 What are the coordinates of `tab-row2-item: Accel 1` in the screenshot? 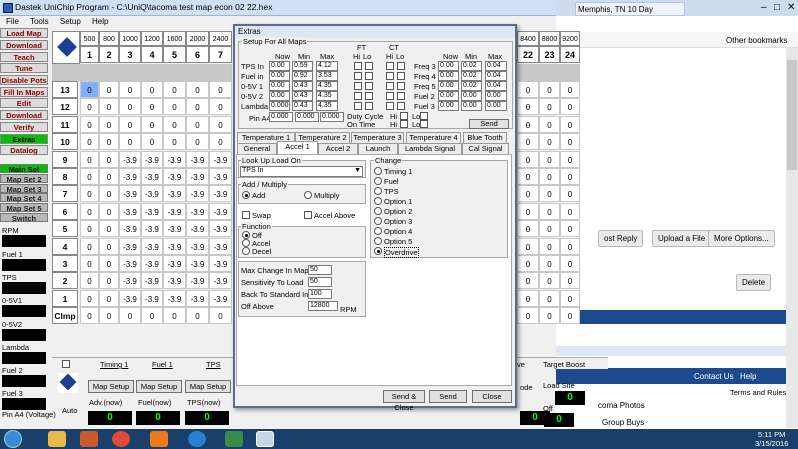 It's located at (297, 148).